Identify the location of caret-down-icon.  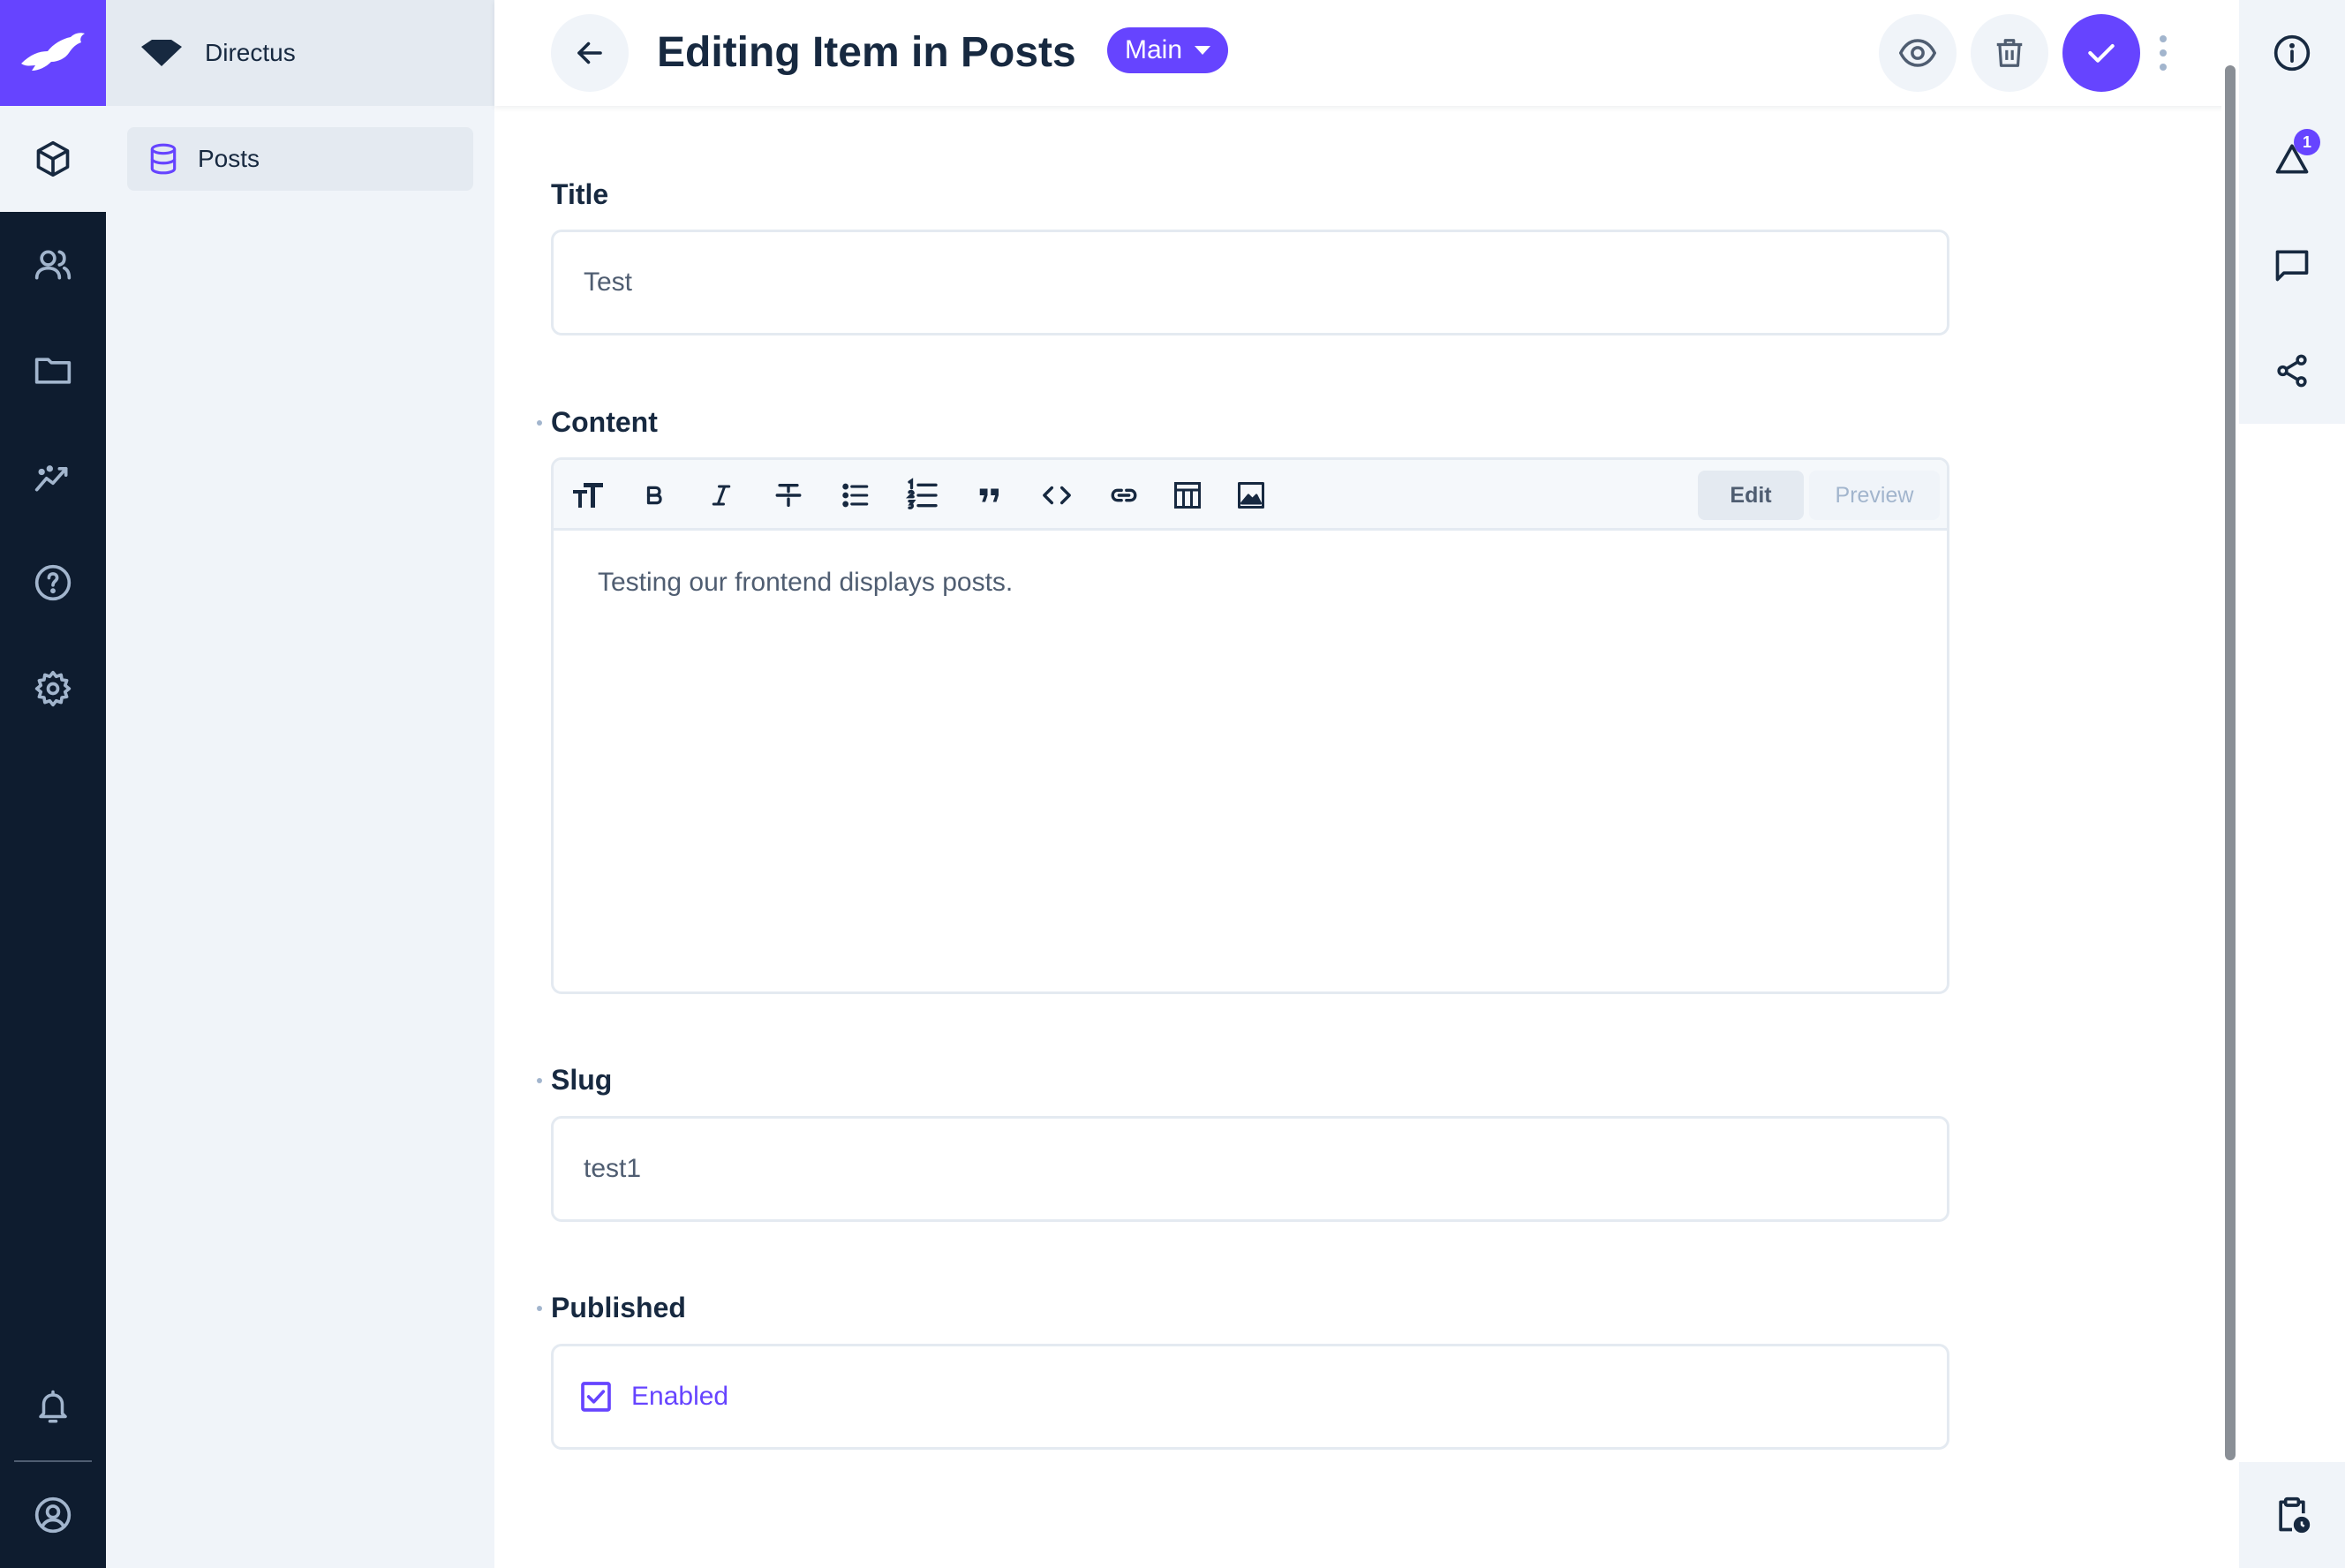
(1203, 50).